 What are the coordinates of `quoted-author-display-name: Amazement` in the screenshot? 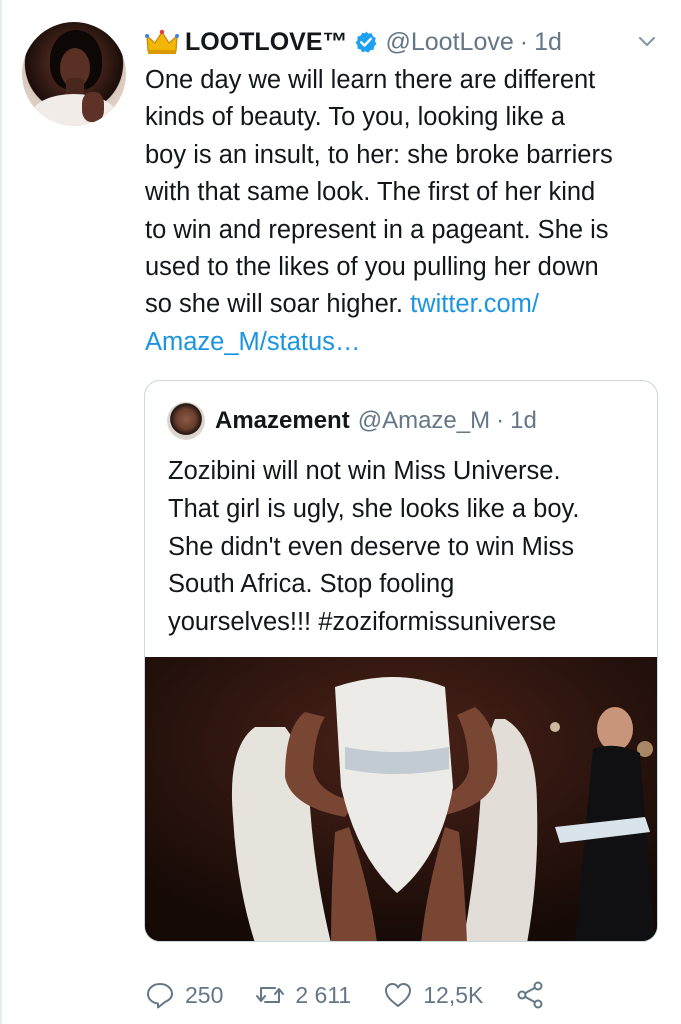 It's located at (282, 421).